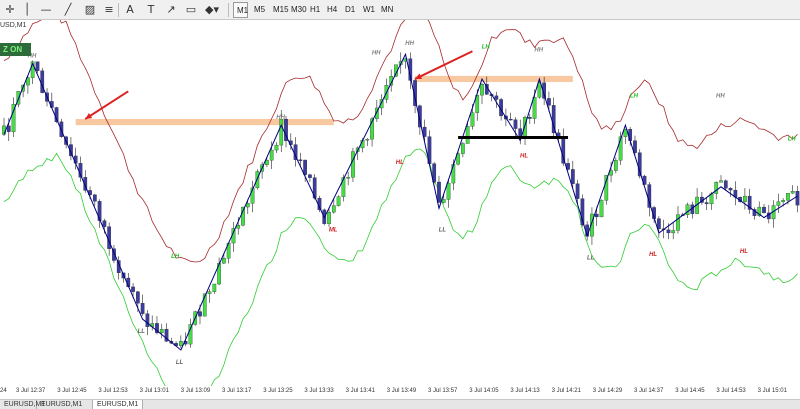 This screenshot has height=409, width=800. Describe the element at coordinates (297, 10) in the screenshot. I see `timeframe-m30-button: M30` at that location.